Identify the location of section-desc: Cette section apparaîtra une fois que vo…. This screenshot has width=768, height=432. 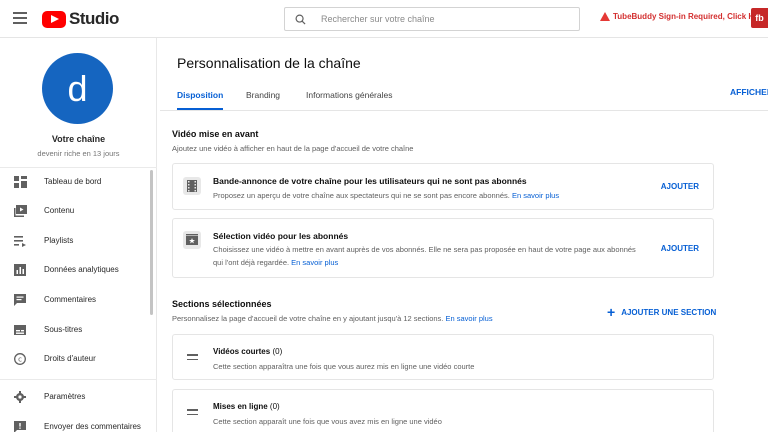
(344, 366).